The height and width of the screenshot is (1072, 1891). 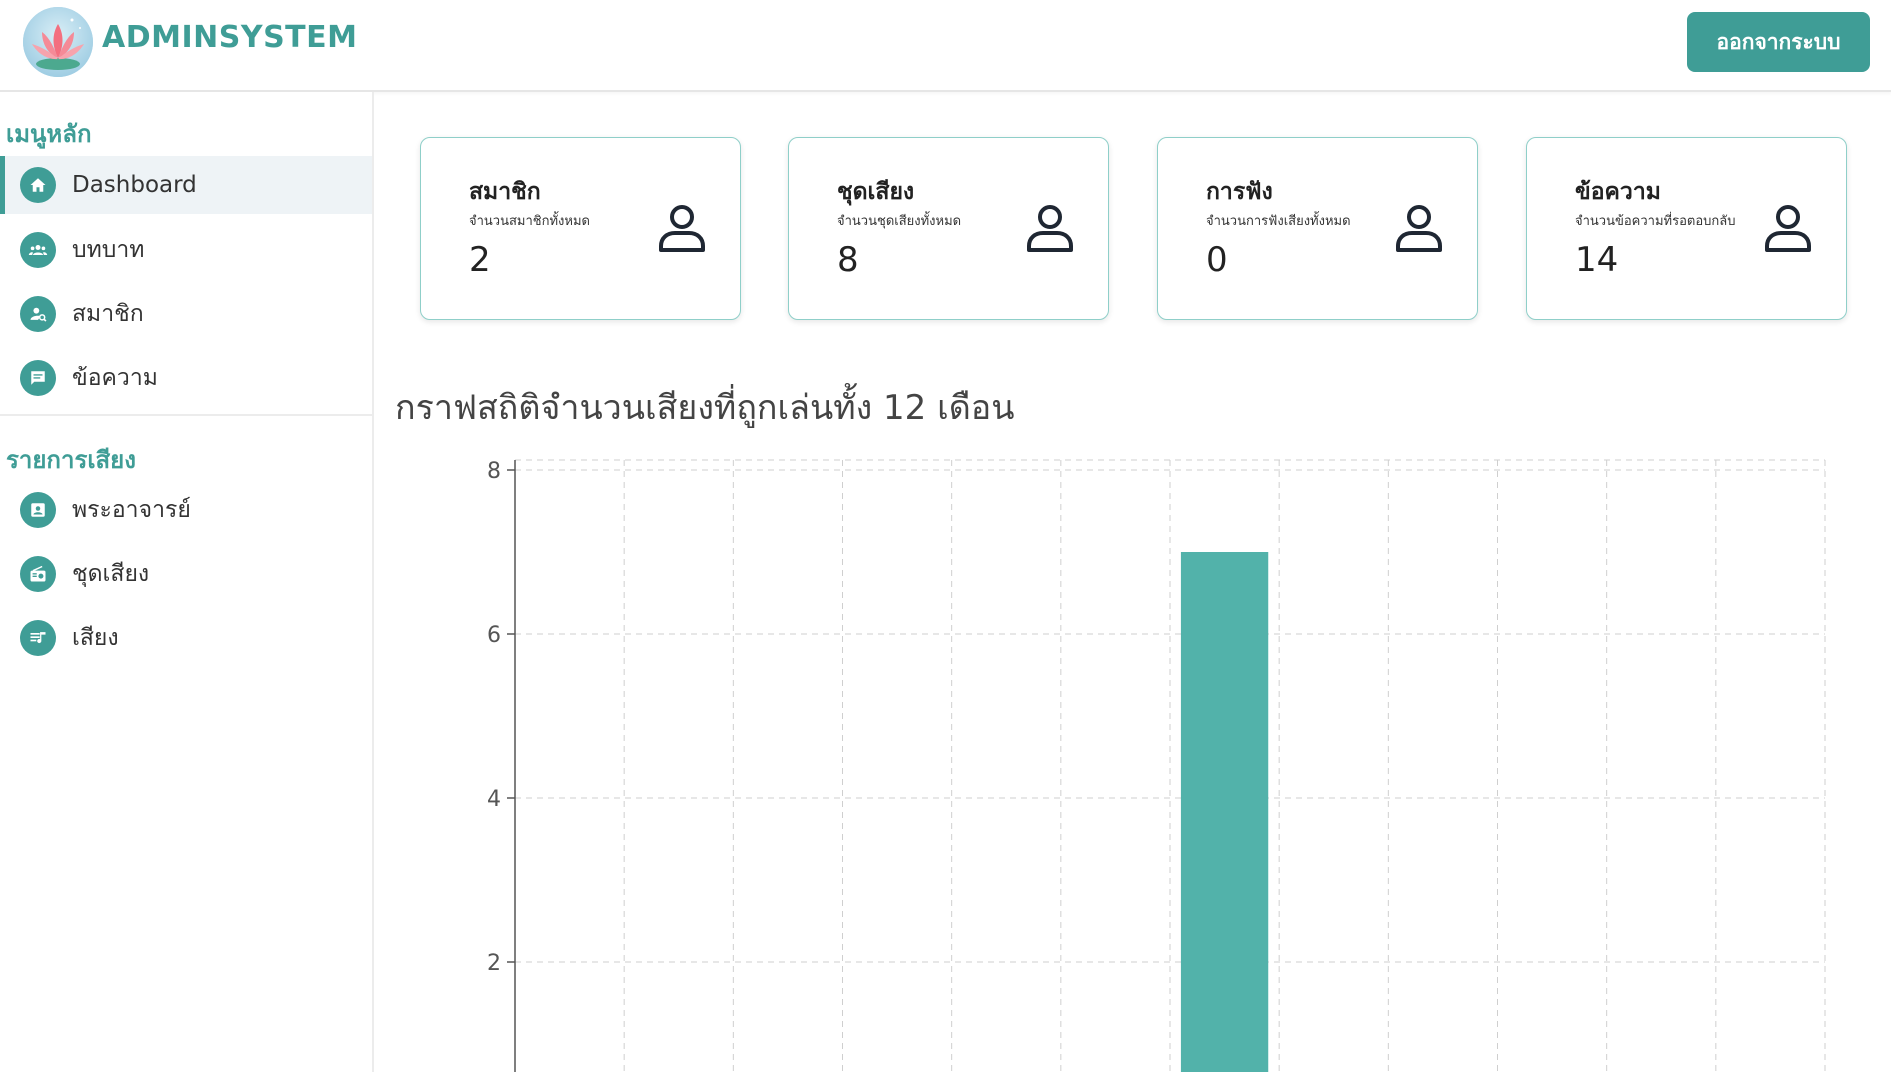 What do you see at coordinates (186, 574) in the screenshot?
I see `sidebar-item-audio-sets: ชุดเสียง` at bounding box center [186, 574].